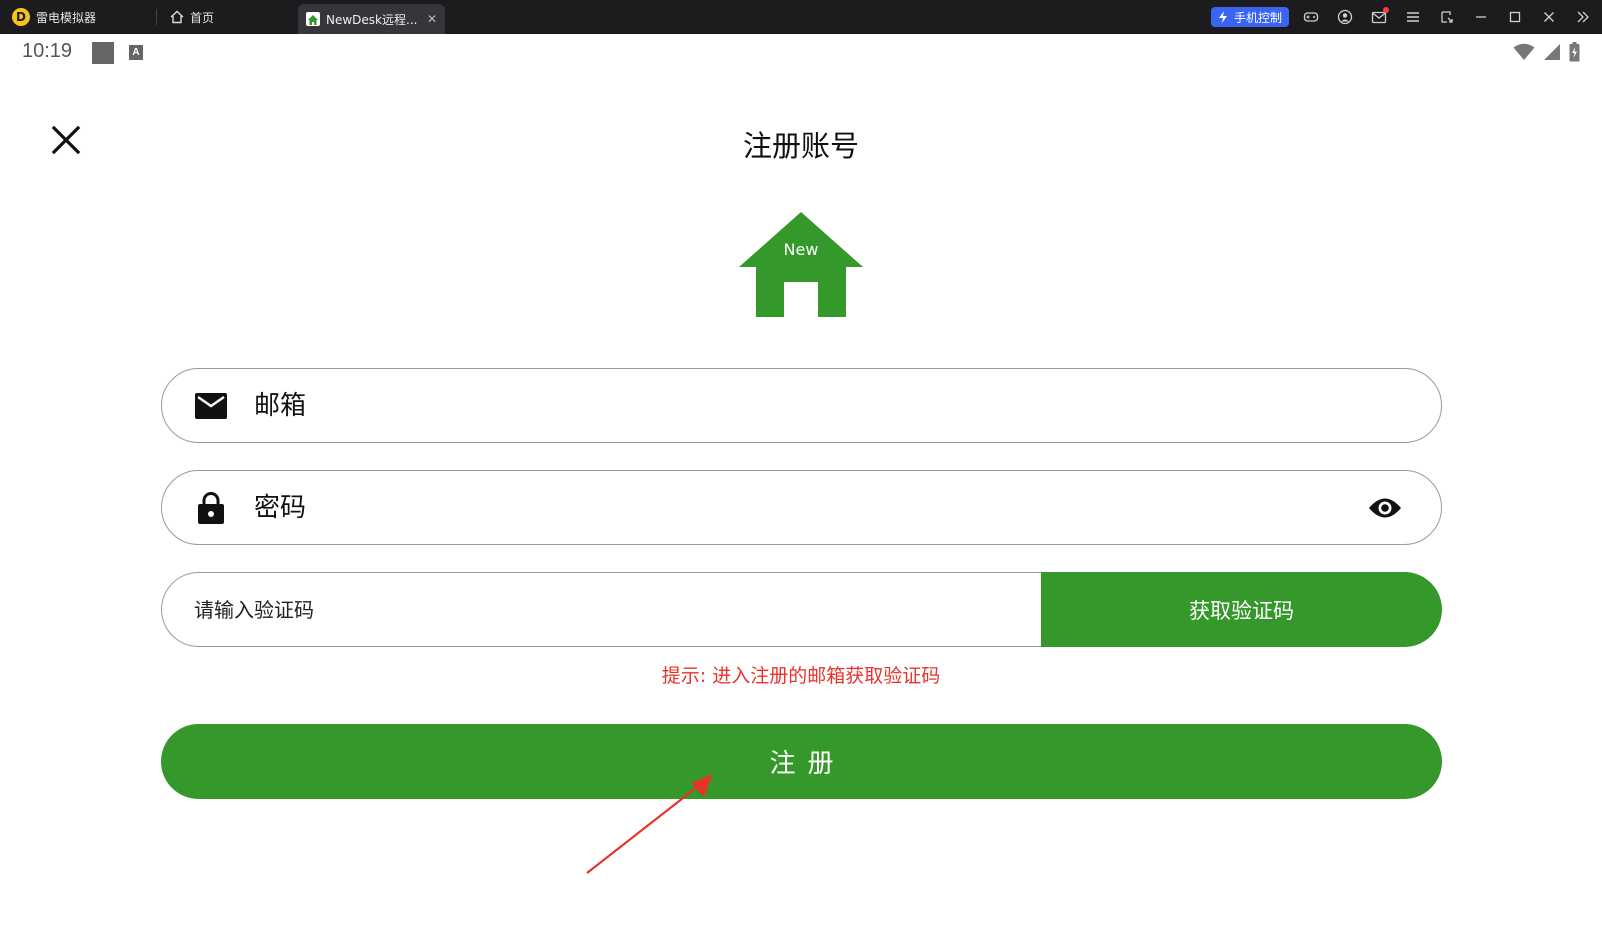 The height and width of the screenshot is (935, 1602). I want to click on register-button: 注册, so click(801, 761).